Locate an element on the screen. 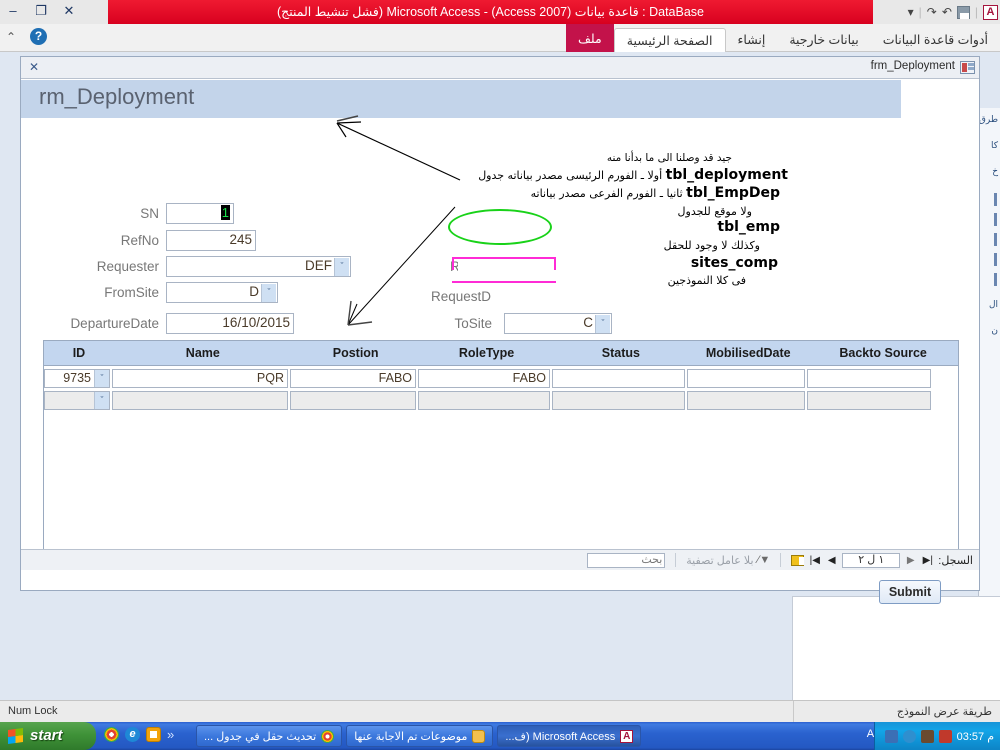 This screenshot has height=750, width=1000. tab-file: ملف is located at coordinates (589, 38).